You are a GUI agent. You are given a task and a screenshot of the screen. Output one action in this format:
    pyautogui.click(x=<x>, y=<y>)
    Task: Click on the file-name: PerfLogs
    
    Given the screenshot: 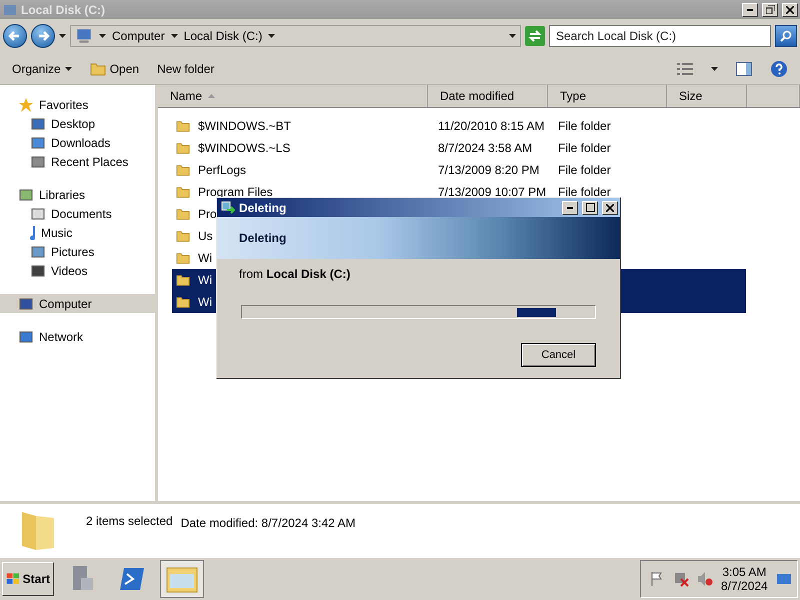 What is the action you would take?
    pyautogui.click(x=222, y=170)
    